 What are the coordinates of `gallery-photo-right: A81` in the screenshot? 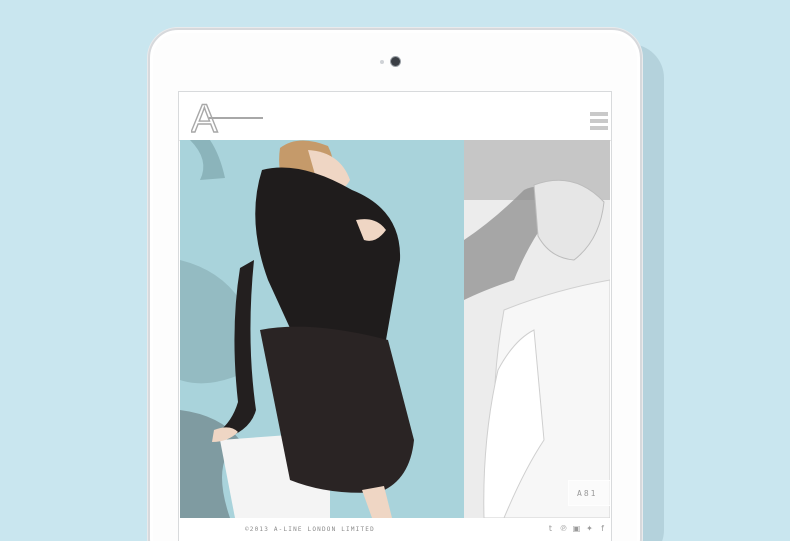 It's located at (537, 329).